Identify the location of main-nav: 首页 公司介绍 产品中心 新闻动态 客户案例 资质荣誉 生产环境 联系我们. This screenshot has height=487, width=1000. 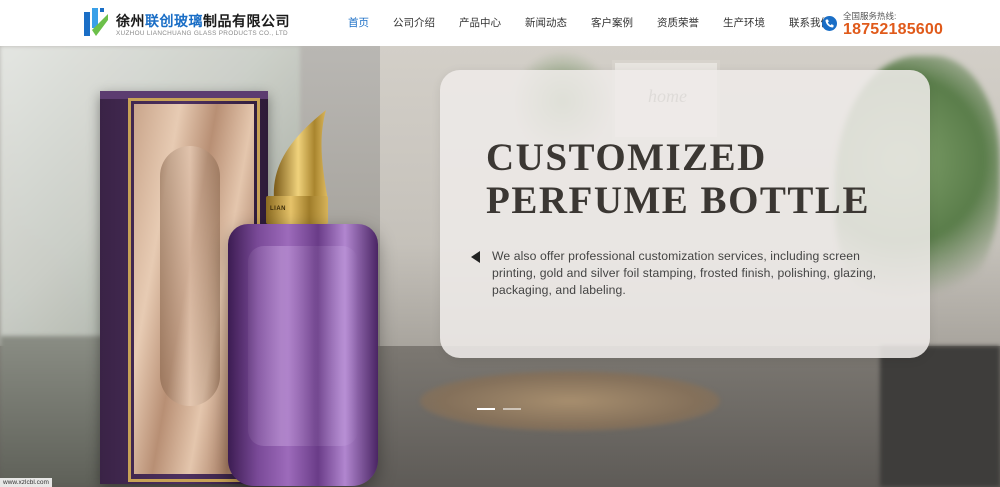
(589, 23).